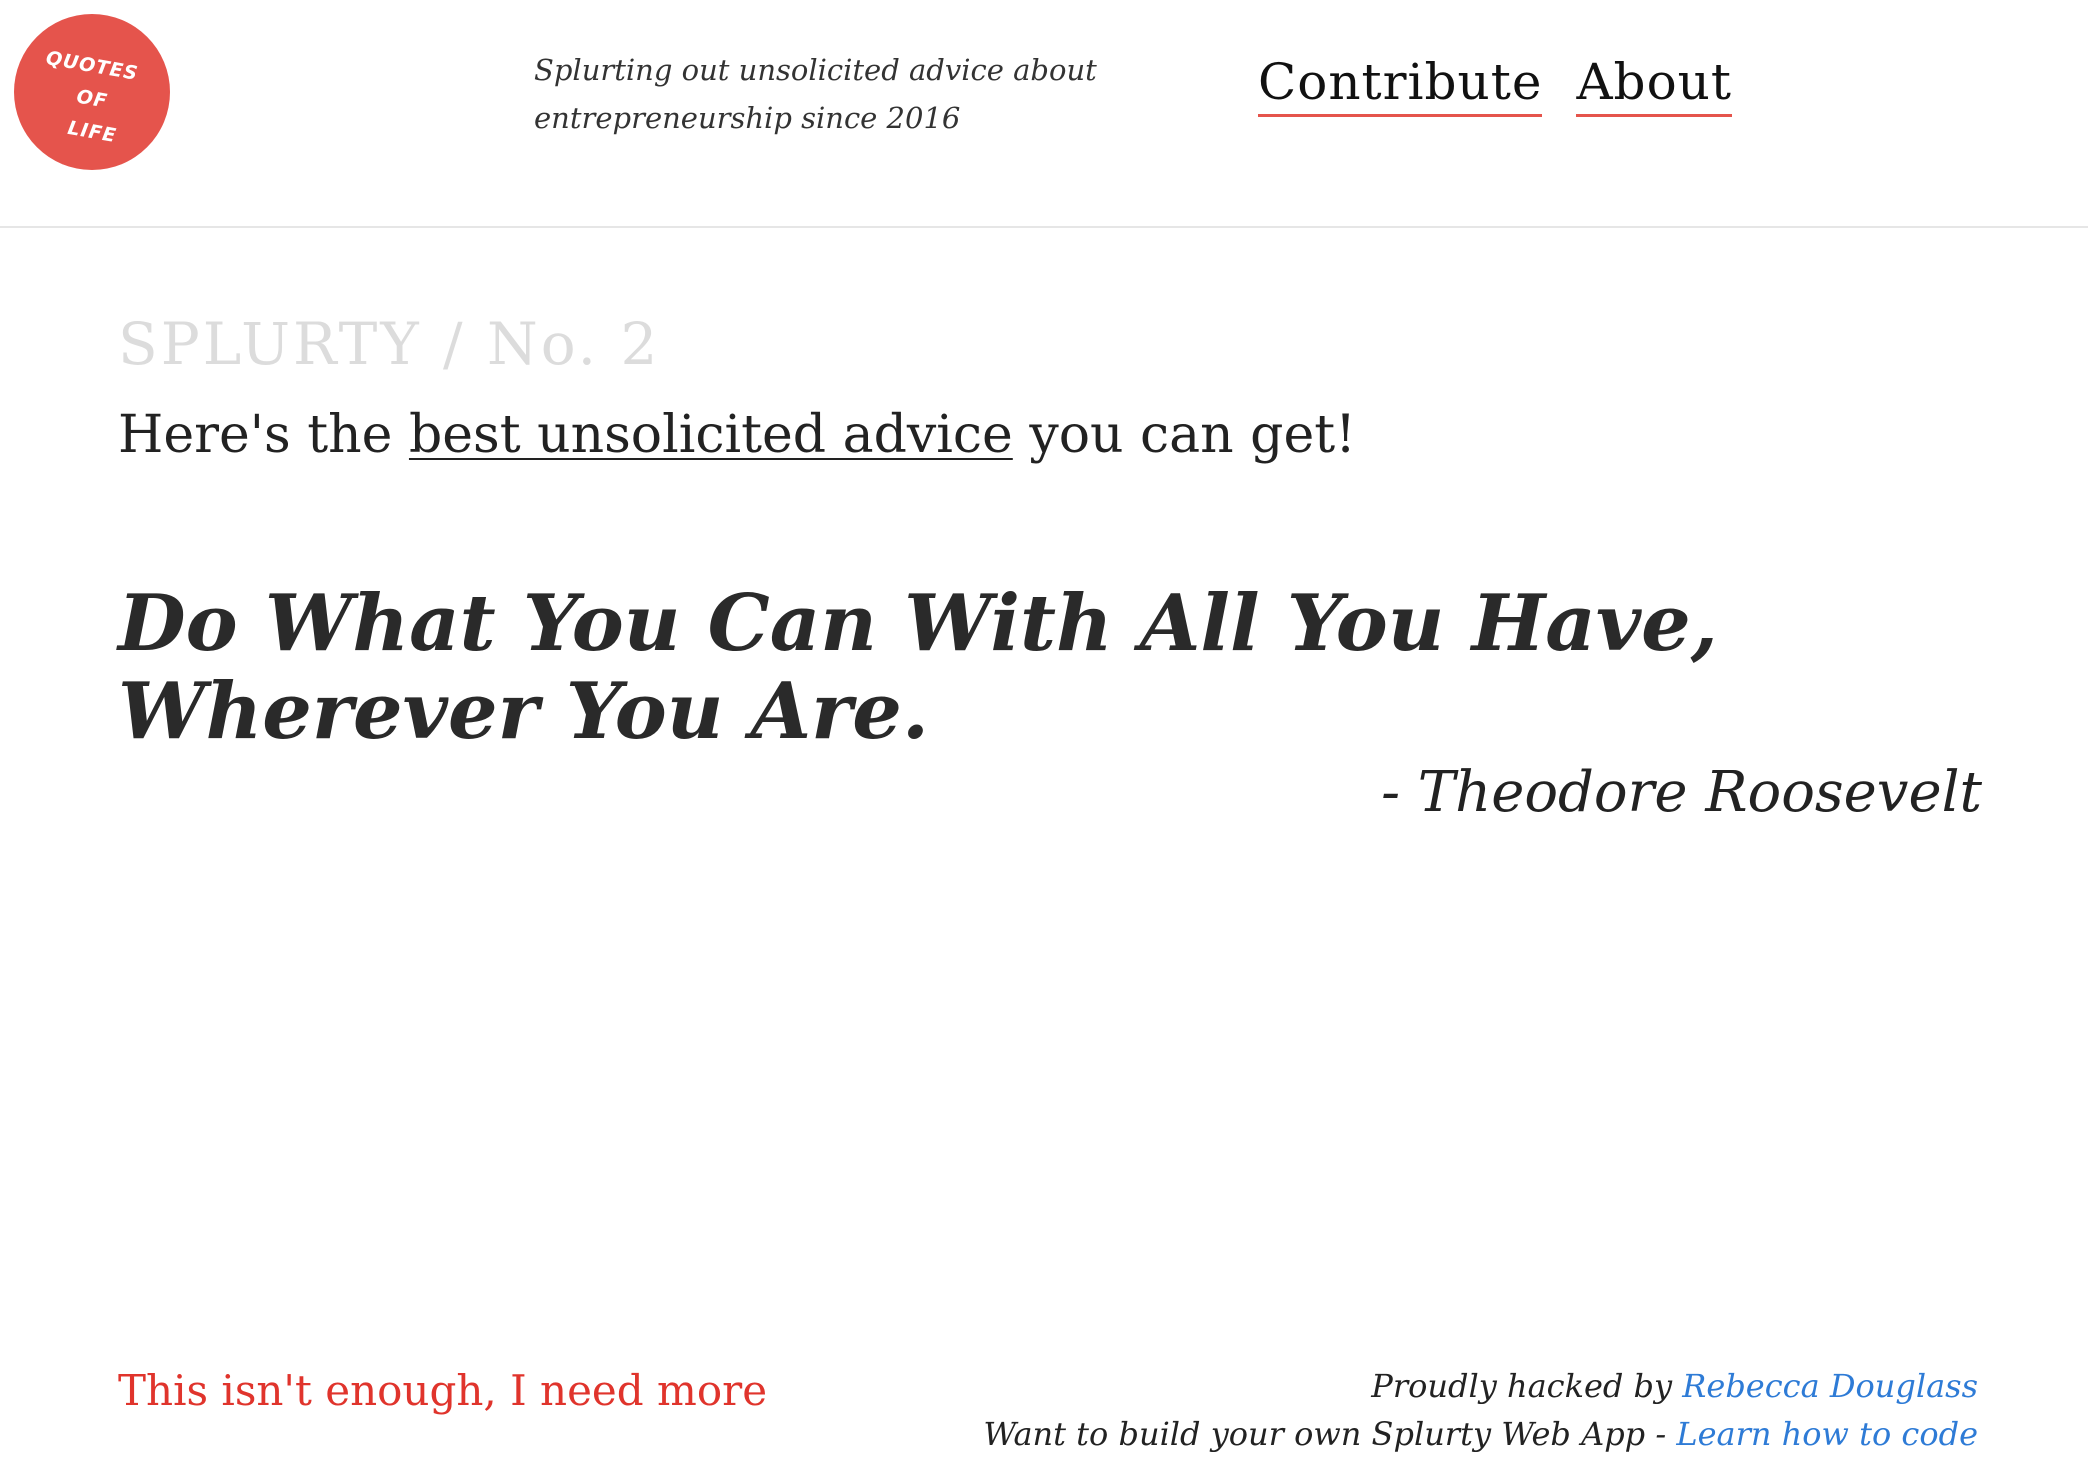 The height and width of the screenshot is (1468, 2088). Describe the element at coordinates (1681, 792) in the screenshot. I see `quote-author: - Theodore Roosevelt` at that location.